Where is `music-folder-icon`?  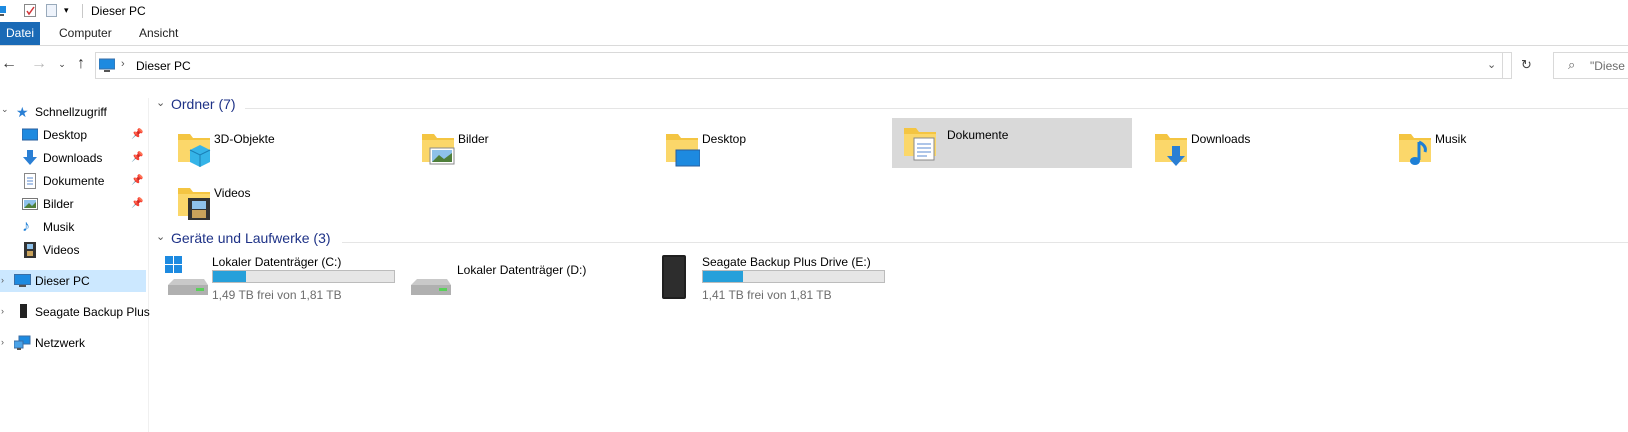 music-folder-icon is located at coordinates (1415, 149).